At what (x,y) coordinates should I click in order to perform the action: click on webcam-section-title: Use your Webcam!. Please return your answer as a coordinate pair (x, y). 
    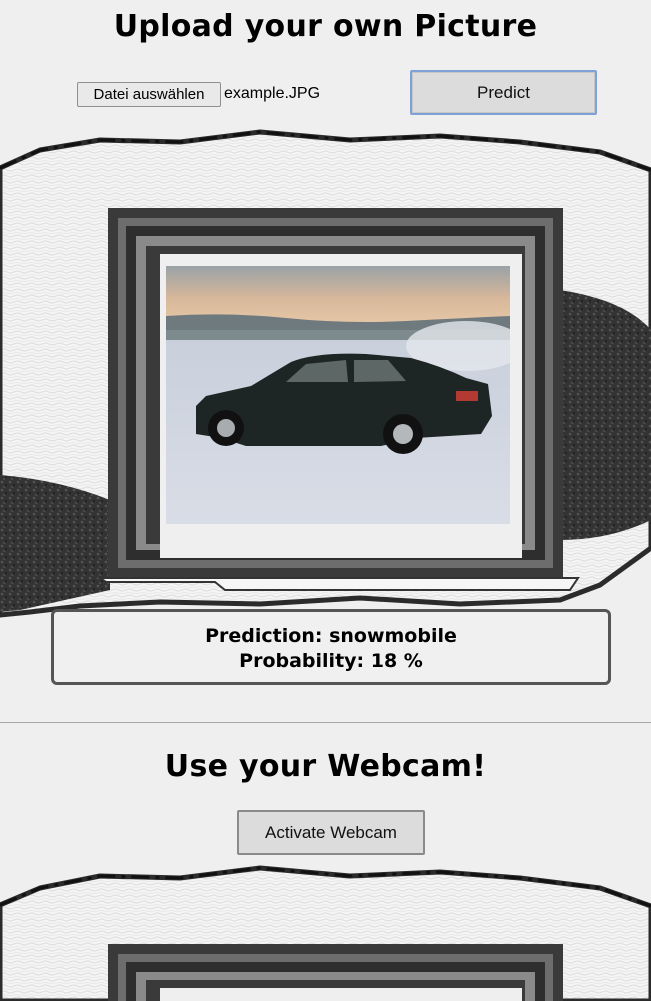
    Looking at the image, I should click on (325, 766).